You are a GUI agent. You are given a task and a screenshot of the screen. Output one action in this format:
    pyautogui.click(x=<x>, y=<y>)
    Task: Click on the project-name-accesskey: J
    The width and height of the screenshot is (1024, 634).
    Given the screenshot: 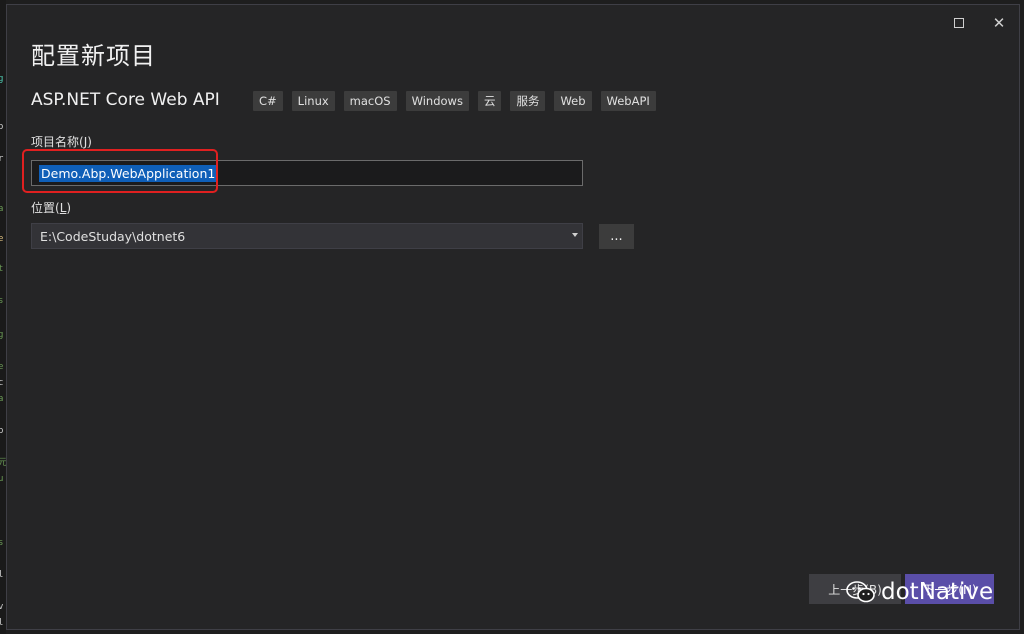 What is the action you would take?
    pyautogui.click(x=85, y=142)
    